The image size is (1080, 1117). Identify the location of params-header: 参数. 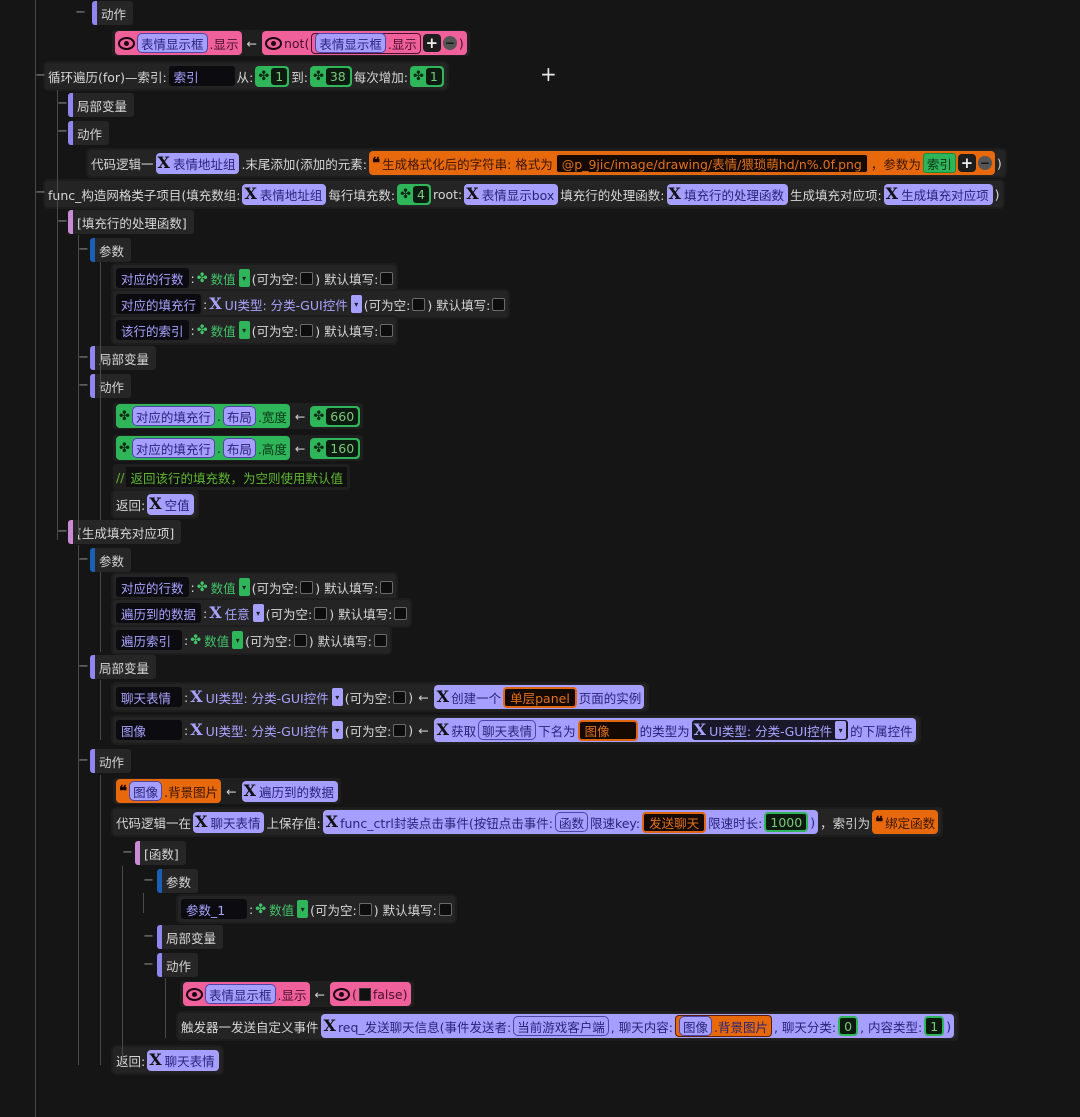
(111, 250).